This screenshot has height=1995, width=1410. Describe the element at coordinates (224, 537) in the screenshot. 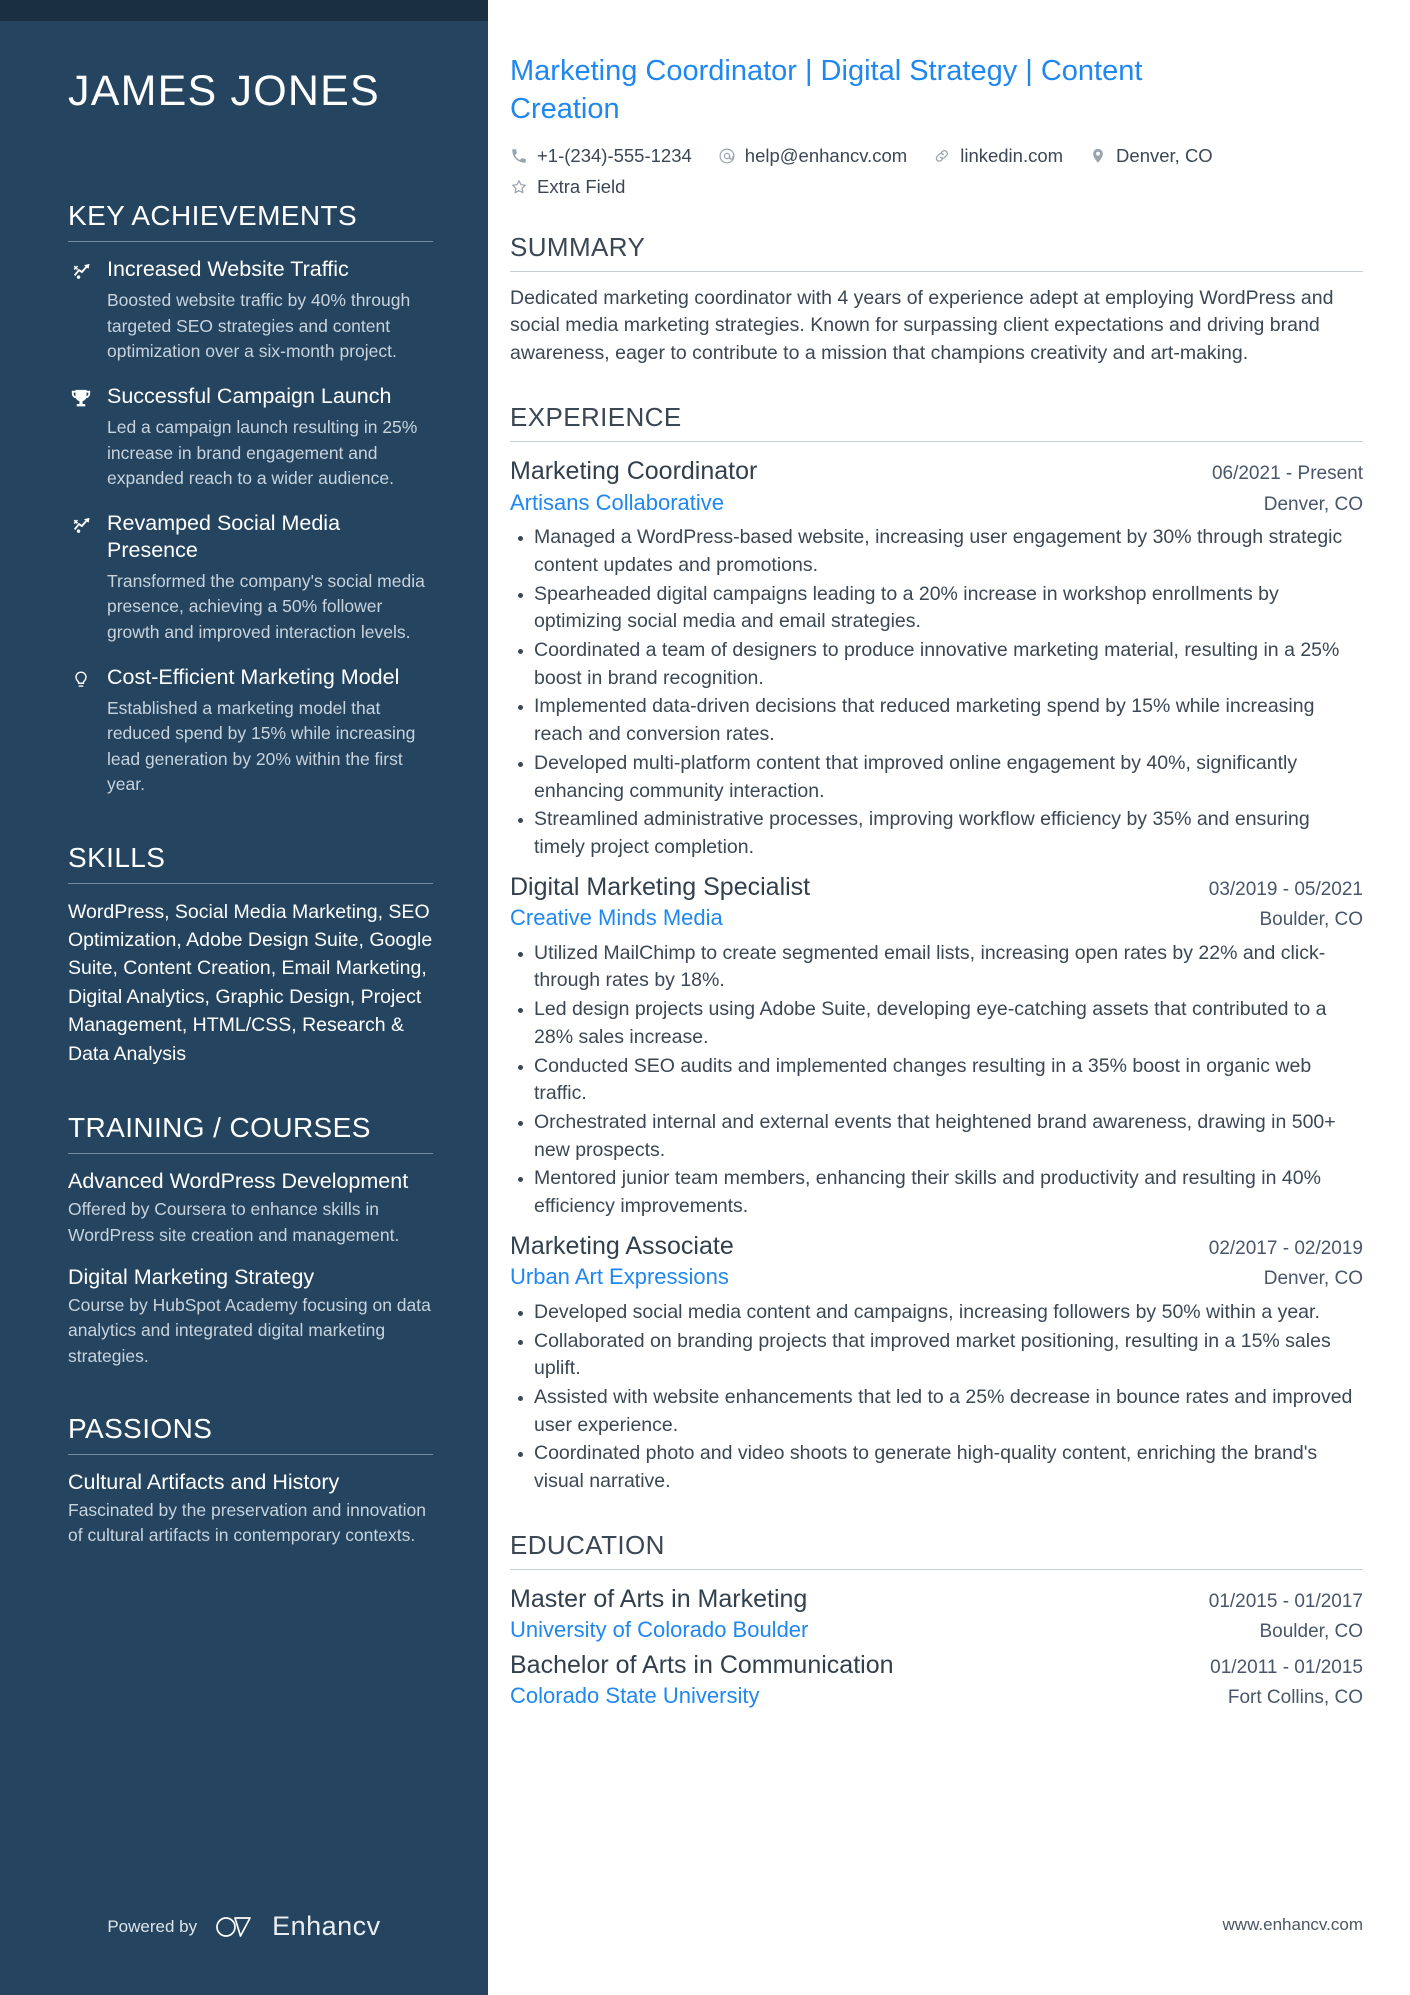

I see `achievement-title: Revamped Social Media Presence` at that location.